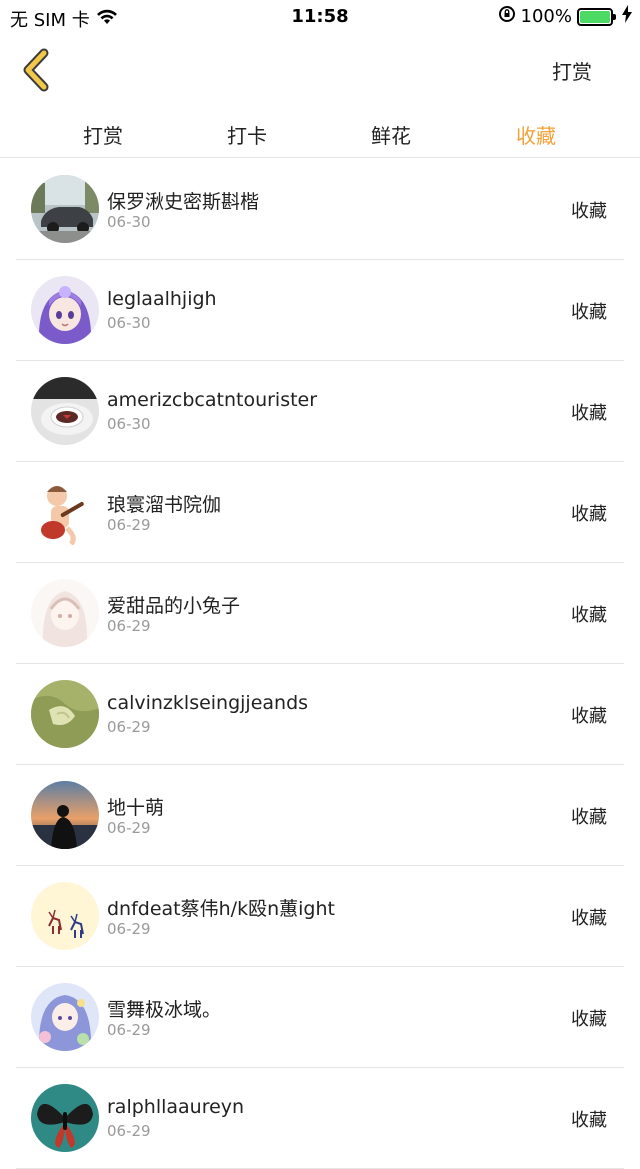  Describe the element at coordinates (320, 310) in the screenshot. I see `list-item: leglaalhjigh 06-30 收藏` at that location.